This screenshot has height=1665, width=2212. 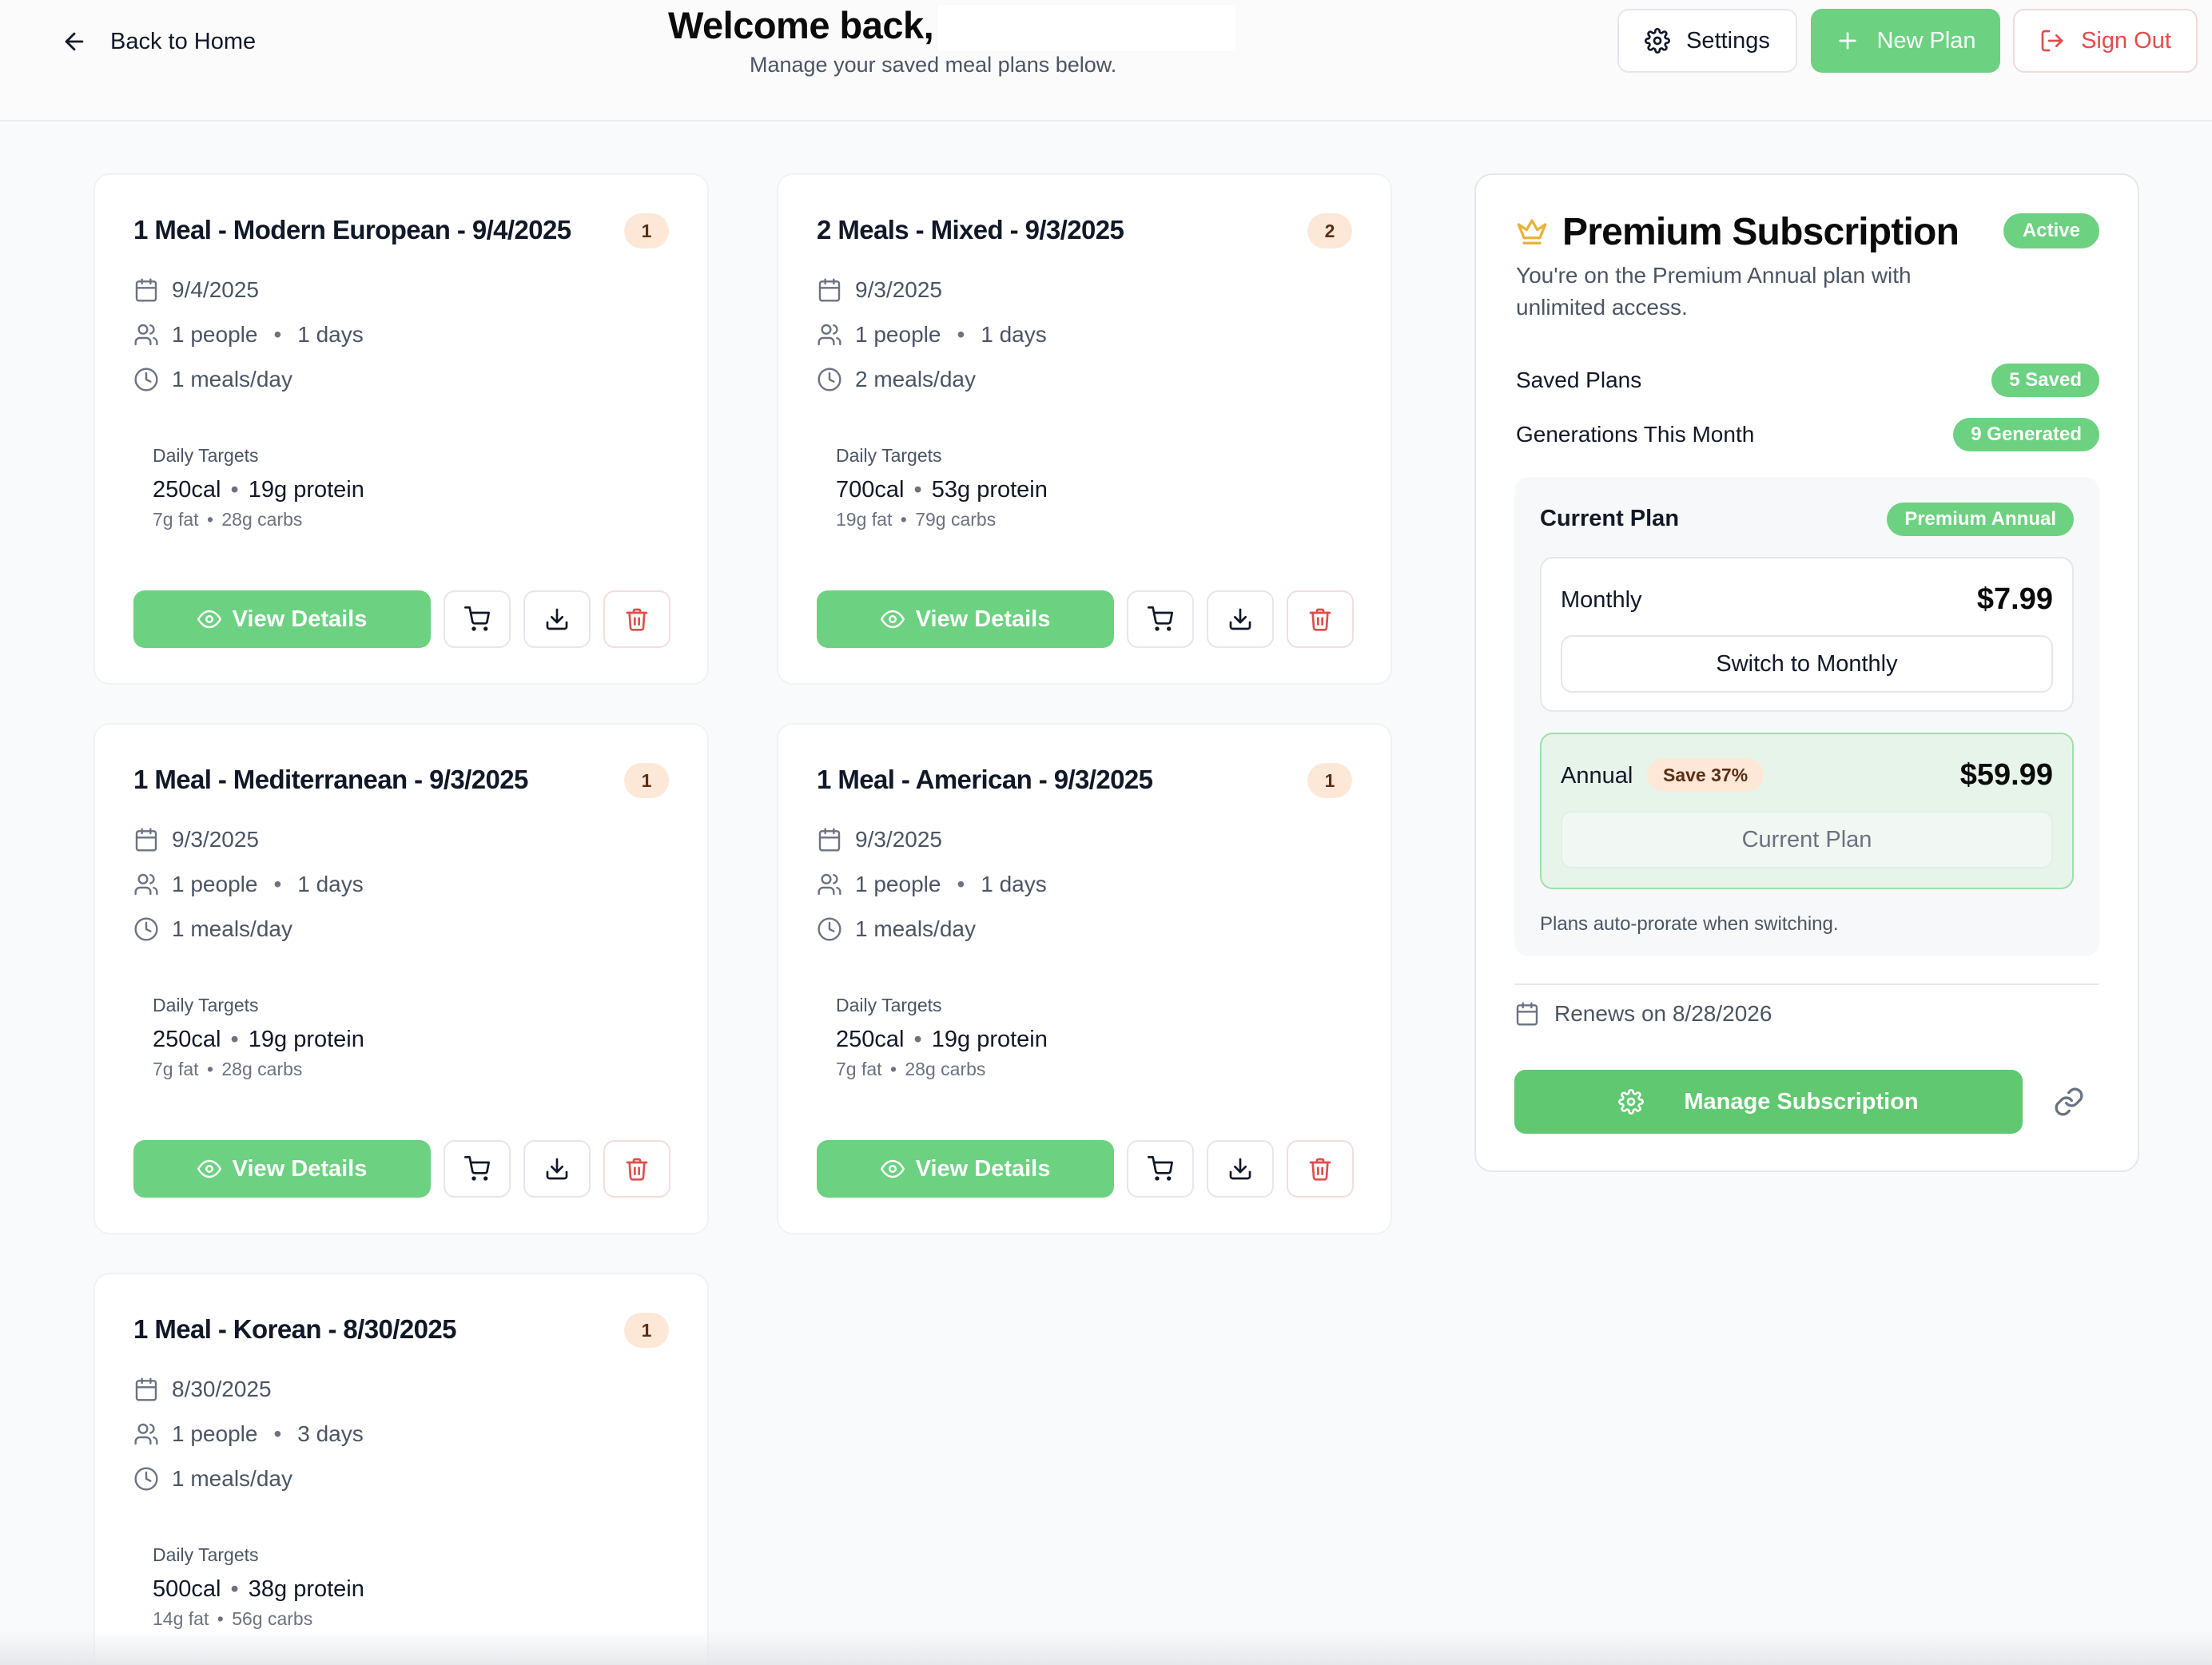 I want to click on daily-targets-main: 500cal • 38g protein, so click(x=258, y=1589).